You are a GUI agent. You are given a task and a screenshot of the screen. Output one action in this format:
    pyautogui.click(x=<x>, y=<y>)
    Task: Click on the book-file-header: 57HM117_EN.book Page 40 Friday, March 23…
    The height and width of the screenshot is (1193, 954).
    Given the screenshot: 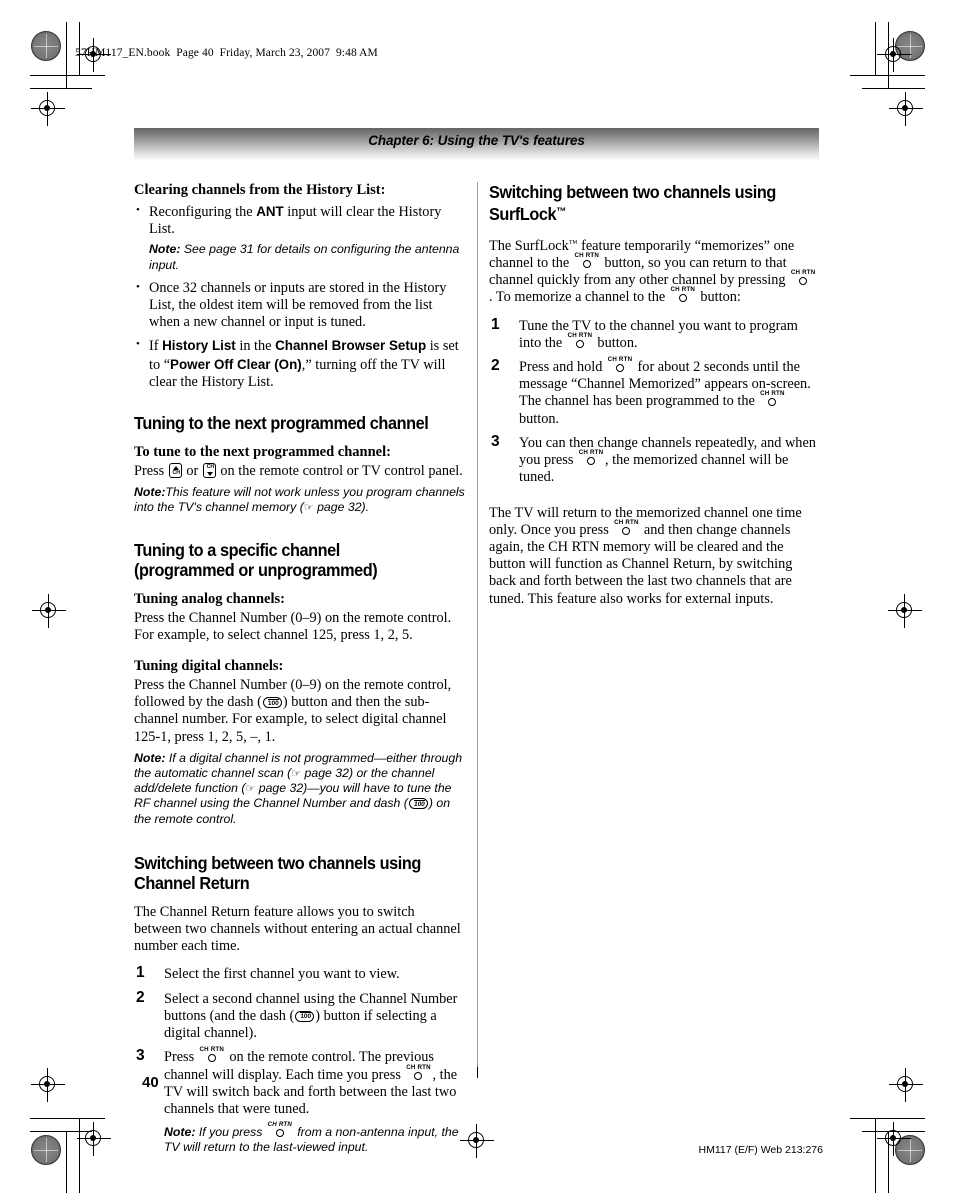 What is the action you would take?
    pyautogui.click(x=226, y=53)
    